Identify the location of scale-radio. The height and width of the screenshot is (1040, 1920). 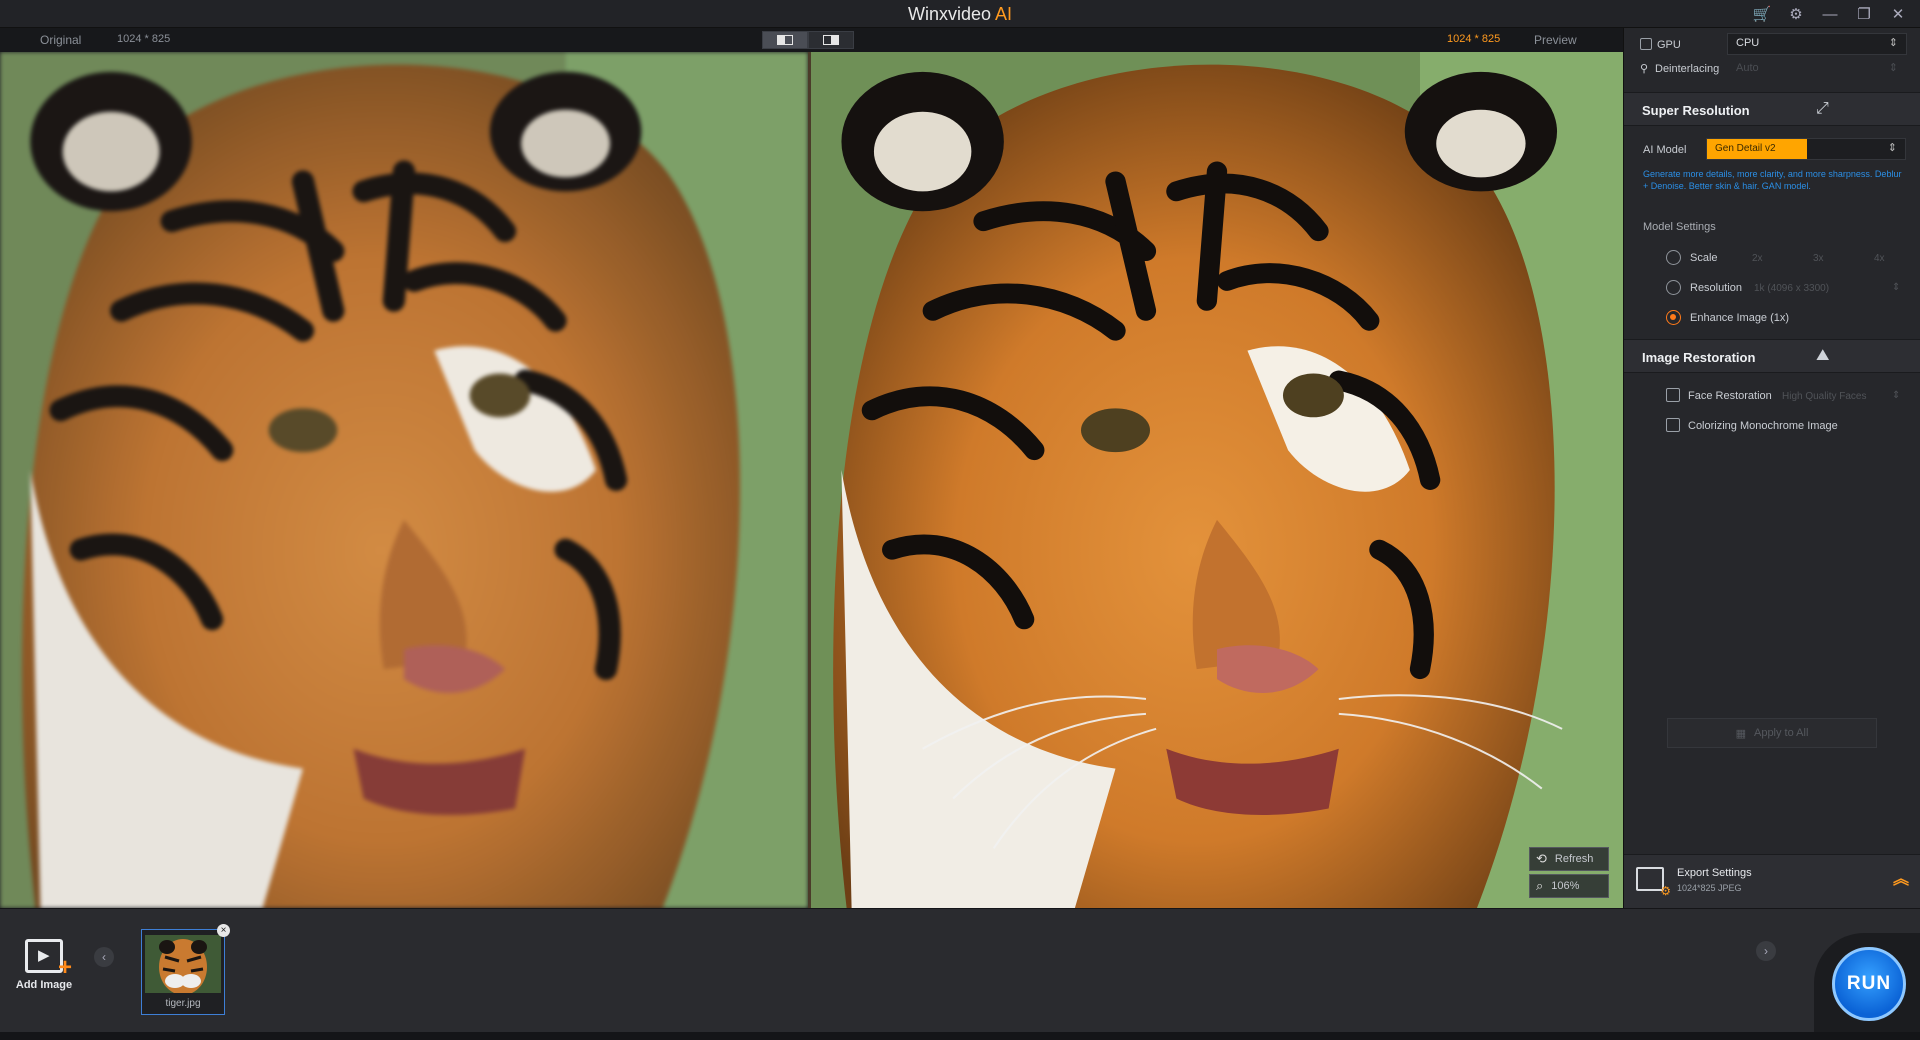
(1673, 257).